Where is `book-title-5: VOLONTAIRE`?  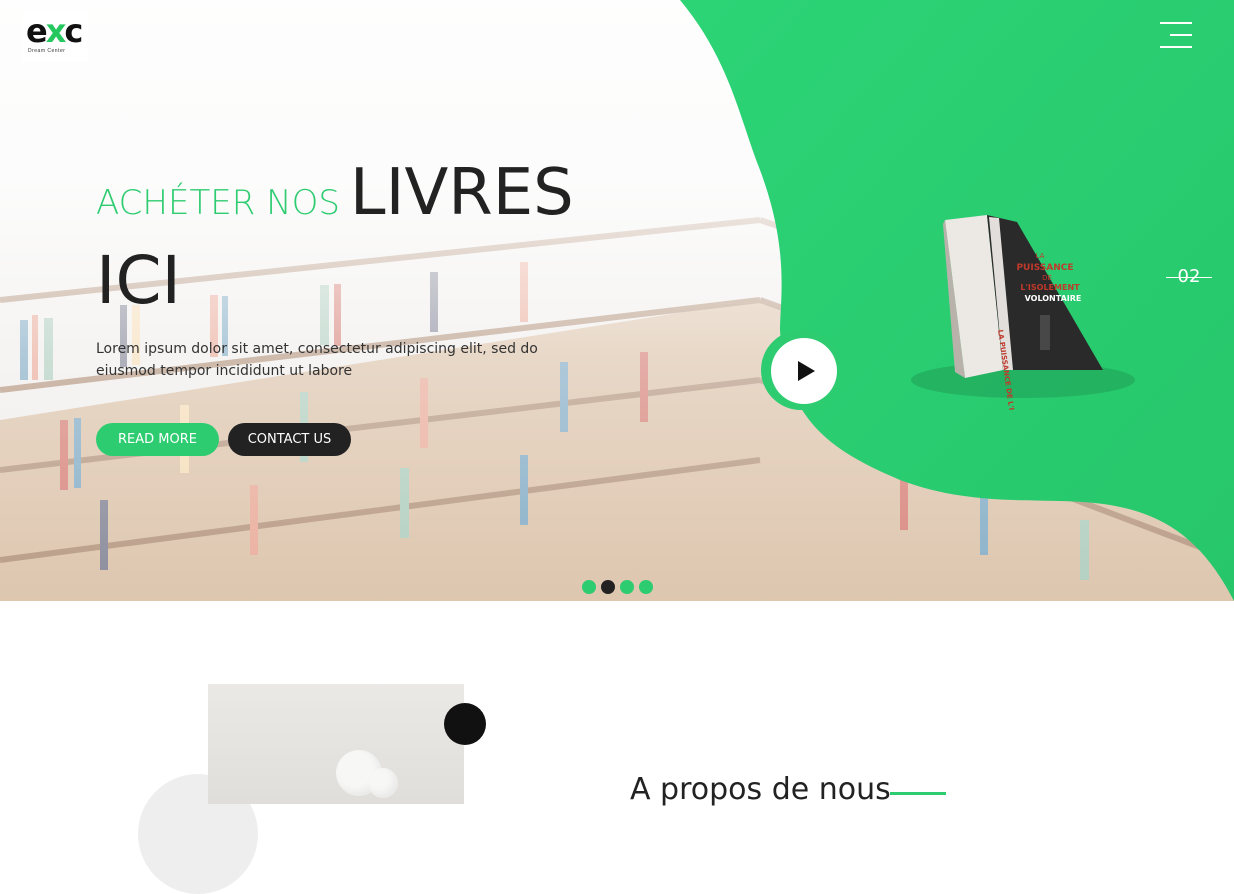
book-title-5: VOLONTAIRE is located at coordinates (1053, 298).